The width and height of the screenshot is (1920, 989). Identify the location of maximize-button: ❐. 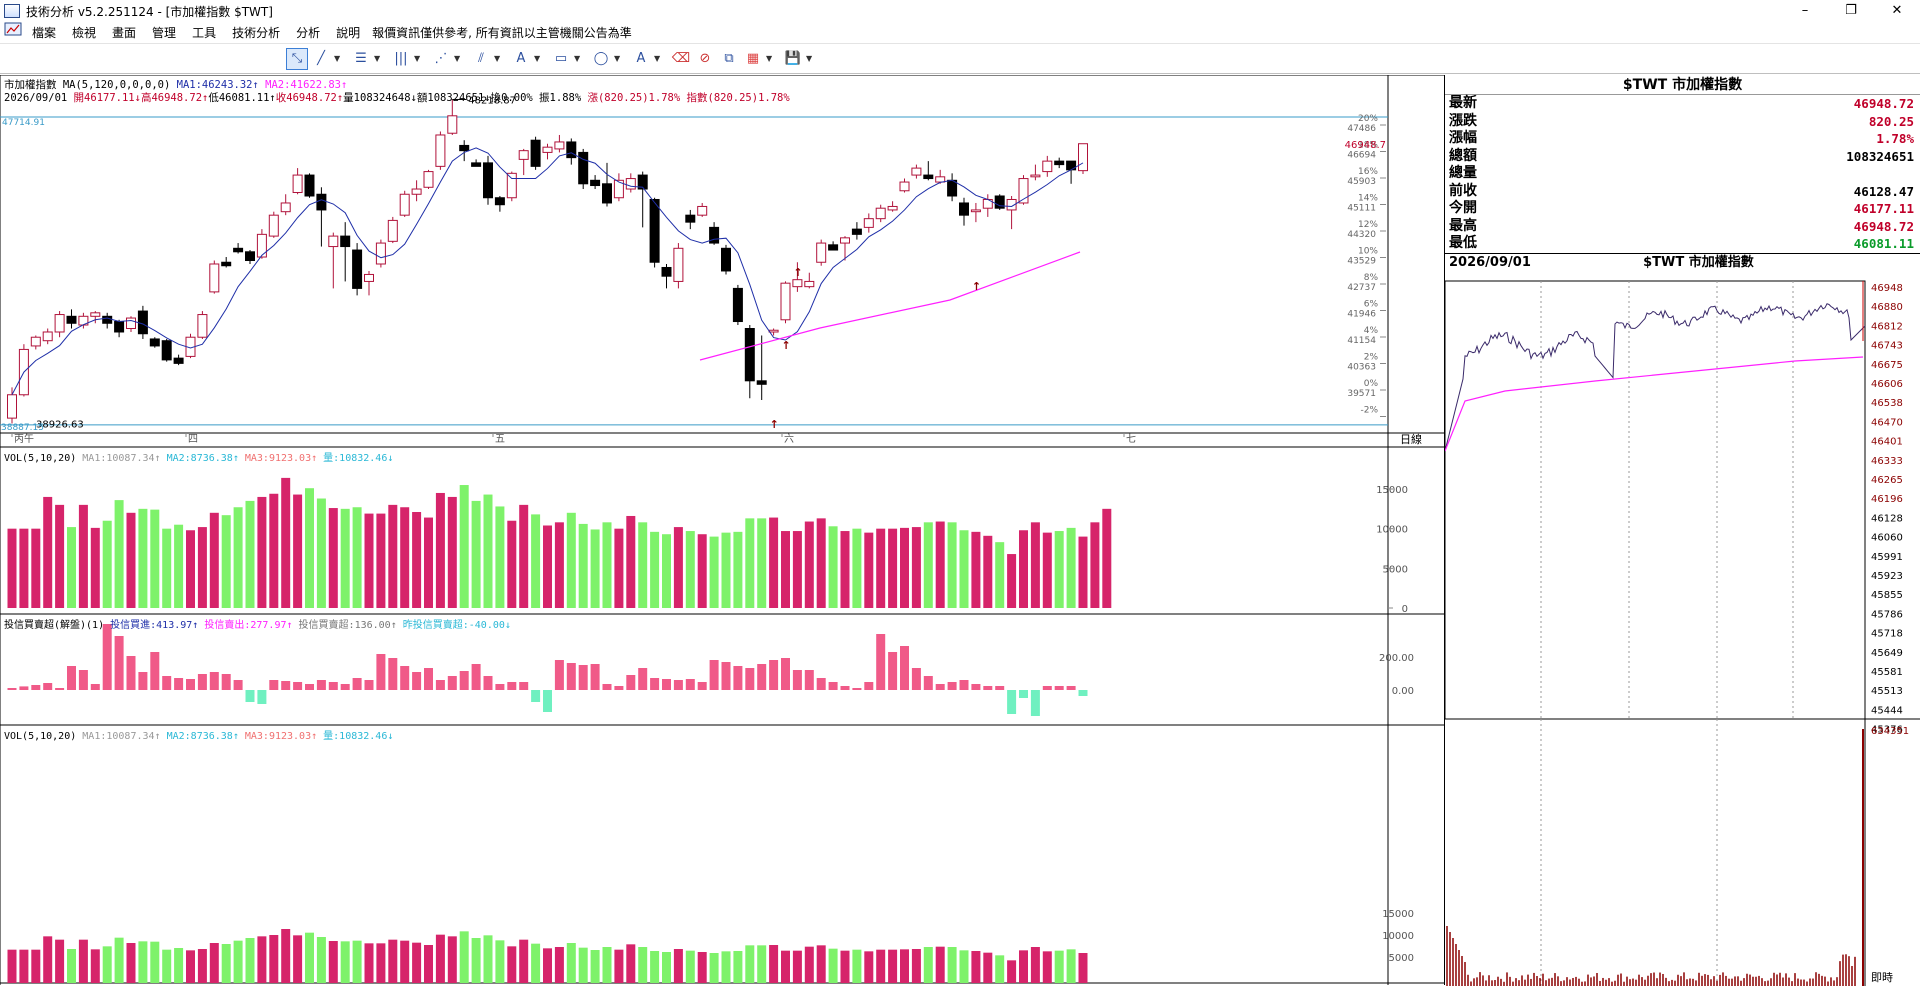
(1851, 11).